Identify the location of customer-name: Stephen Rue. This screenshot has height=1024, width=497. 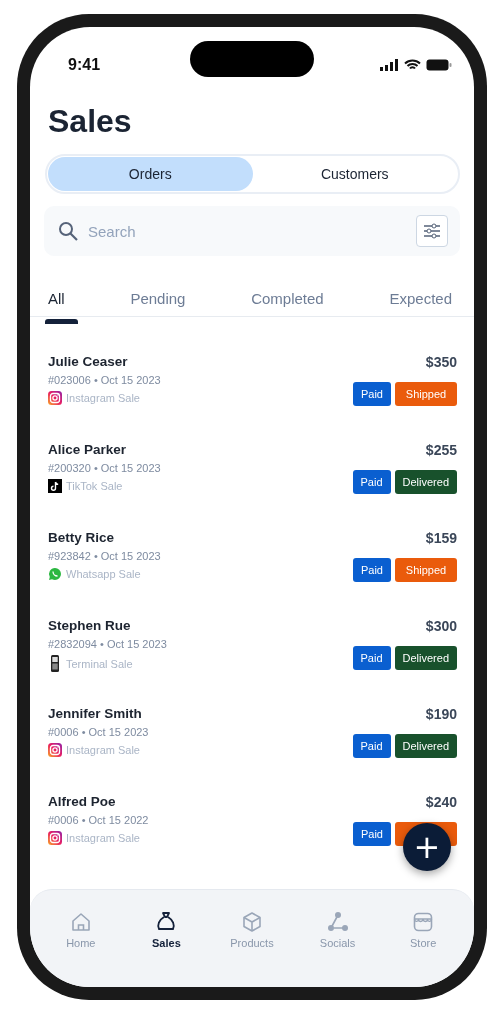
(90, 625).